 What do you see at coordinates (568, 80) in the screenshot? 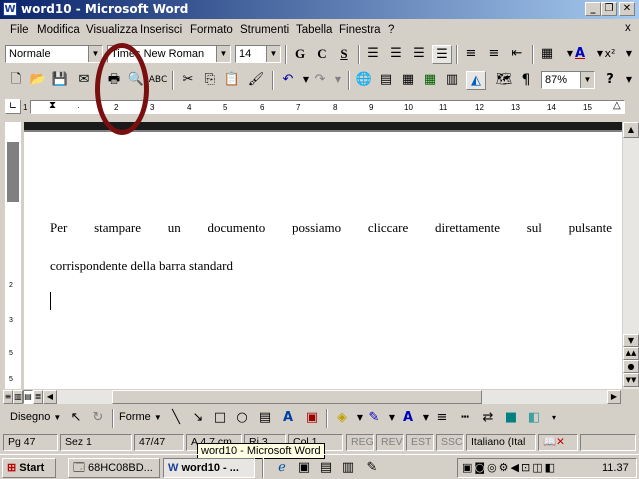
I see `zoom-select: 87% ▼` at bounding box center [568, 80].